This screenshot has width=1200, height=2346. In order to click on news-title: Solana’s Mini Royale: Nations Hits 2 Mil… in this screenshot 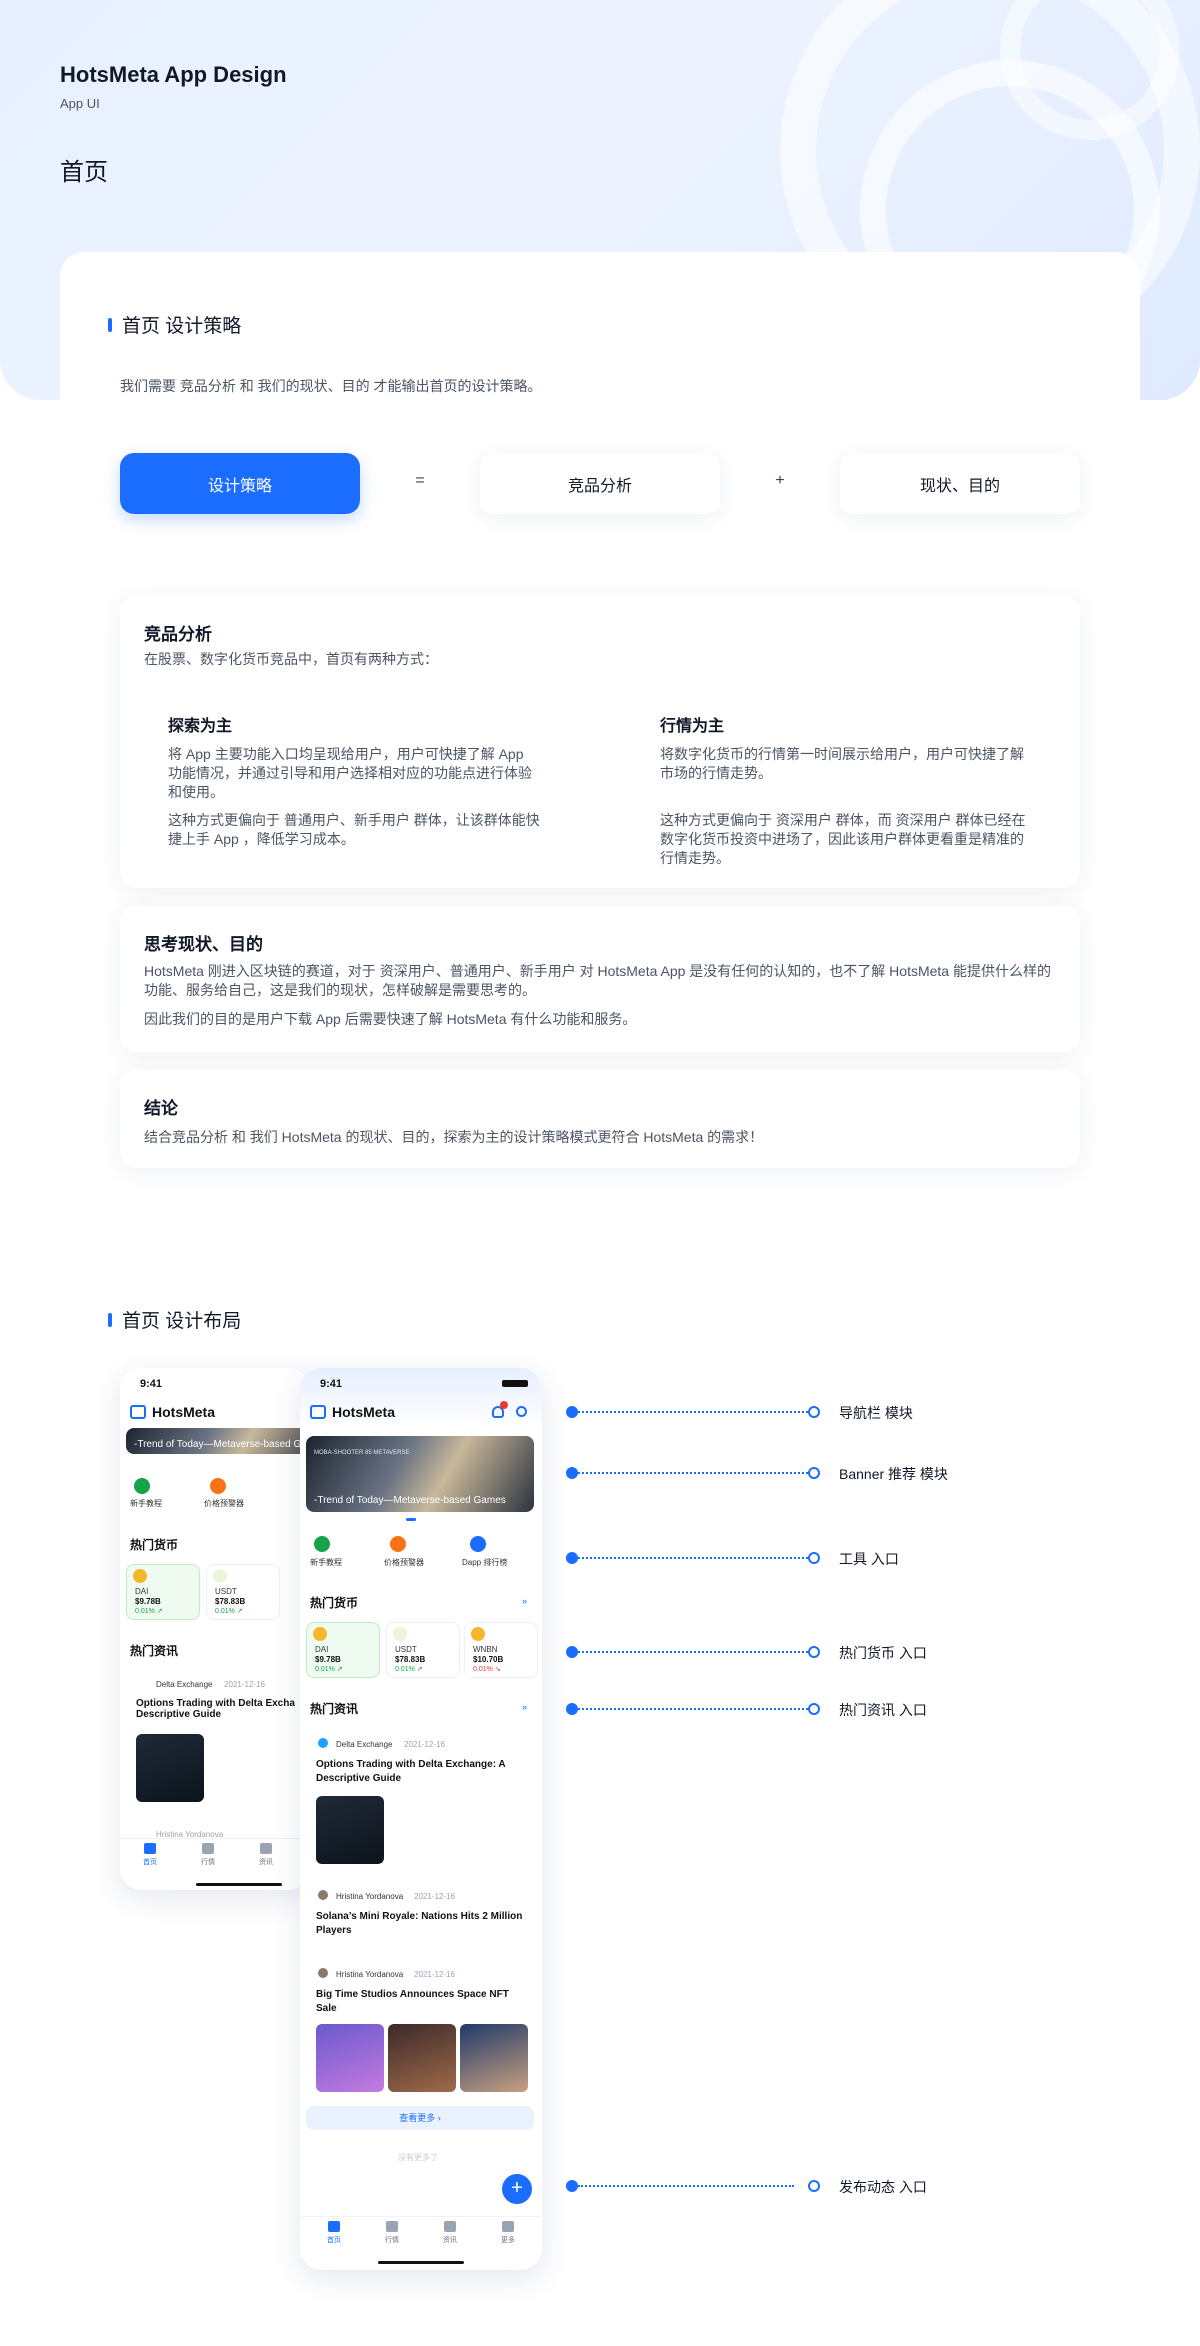, I will do `click(421, 1924)`.